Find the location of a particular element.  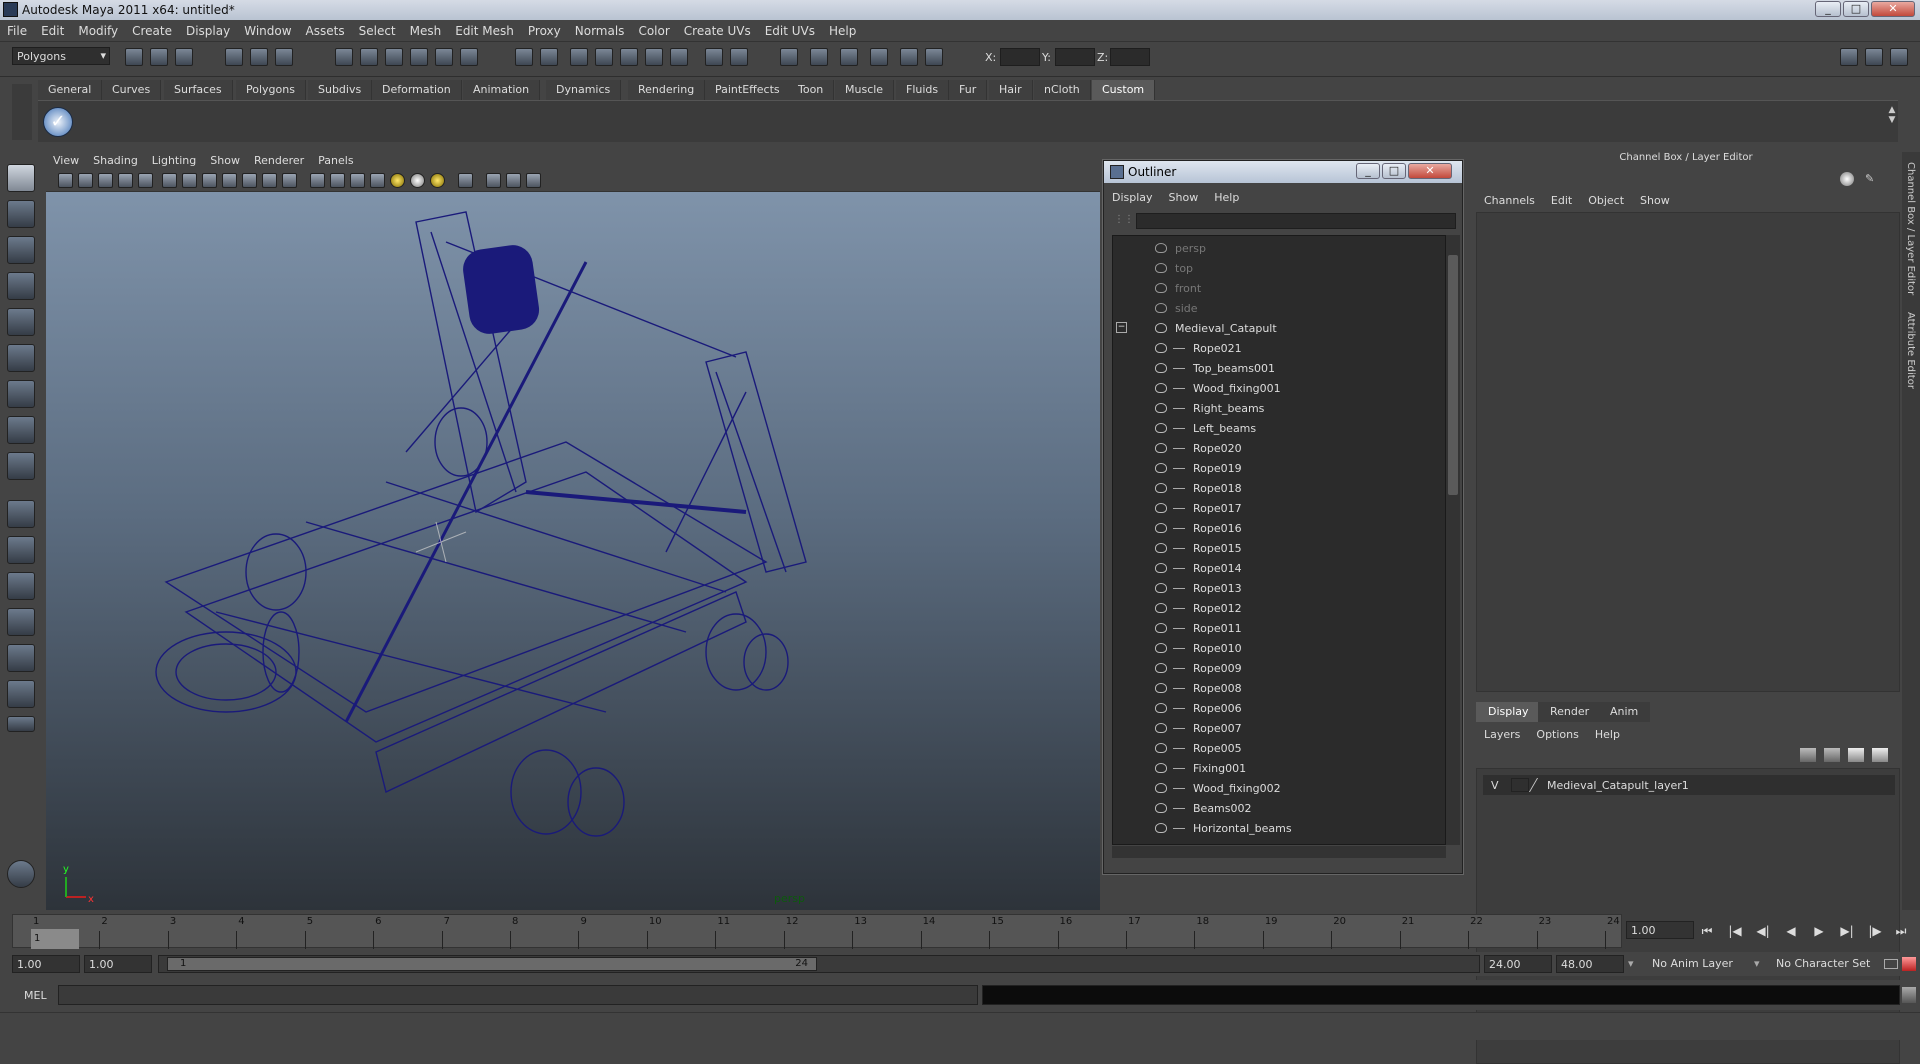

outliner-item-child: Rope020 is located at coordinates (1278, 448).